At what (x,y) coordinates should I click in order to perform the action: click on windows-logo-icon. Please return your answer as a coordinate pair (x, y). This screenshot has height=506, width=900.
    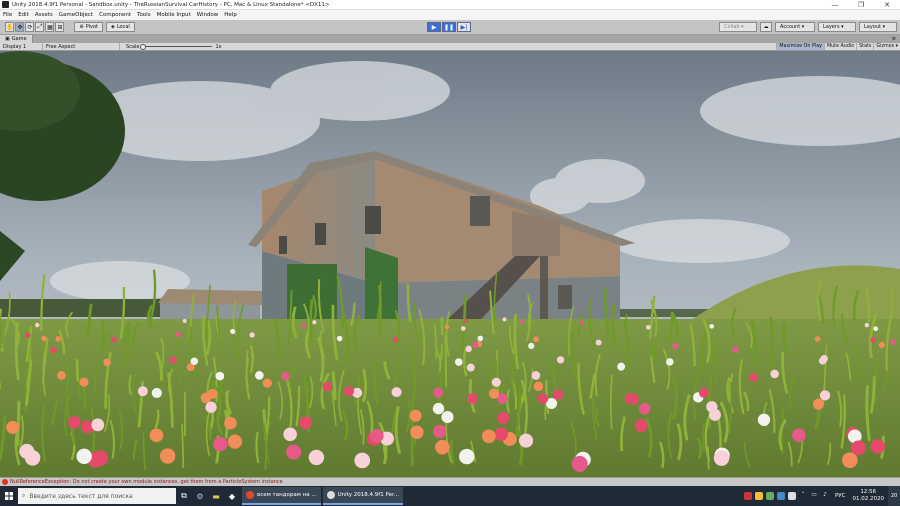
    Looking at the image, I should click on (9, 496).